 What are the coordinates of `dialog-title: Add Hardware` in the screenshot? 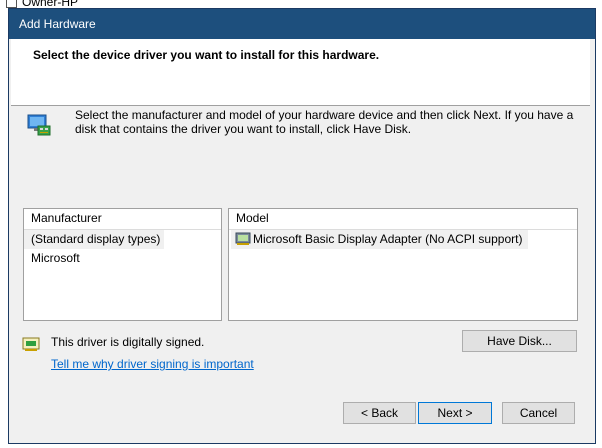 It's located at (57, 24).